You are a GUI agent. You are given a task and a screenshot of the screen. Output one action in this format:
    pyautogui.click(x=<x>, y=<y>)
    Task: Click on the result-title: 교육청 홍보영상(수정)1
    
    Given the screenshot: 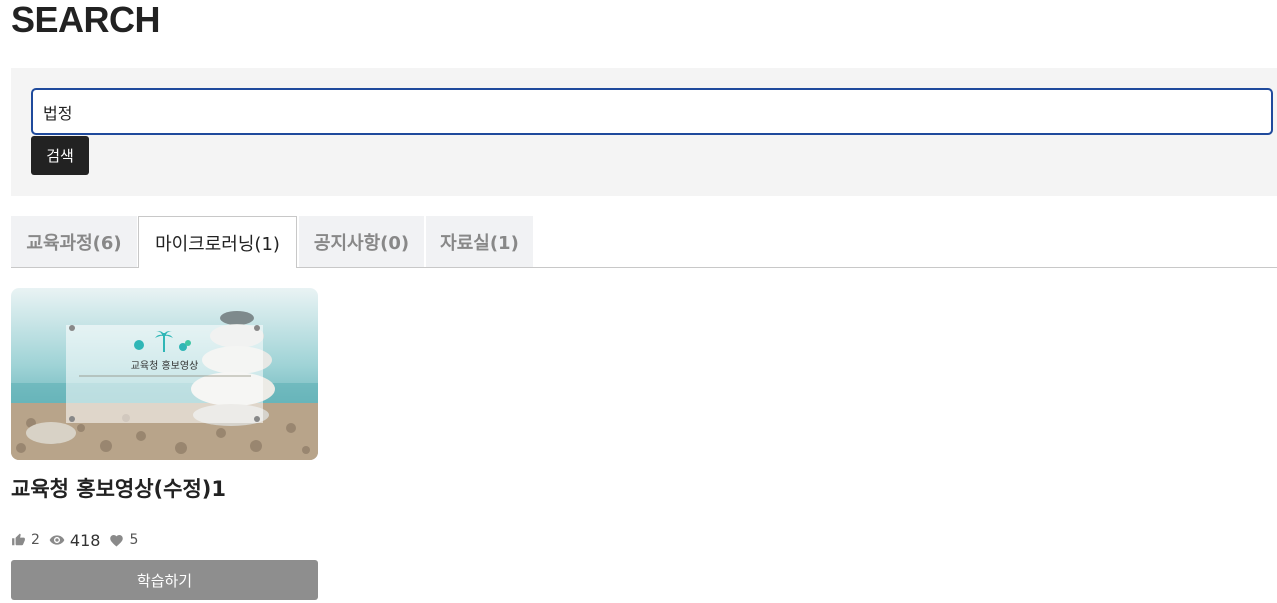 What is the action you would take?
    pyautogui.click(x=118, y=488)
    